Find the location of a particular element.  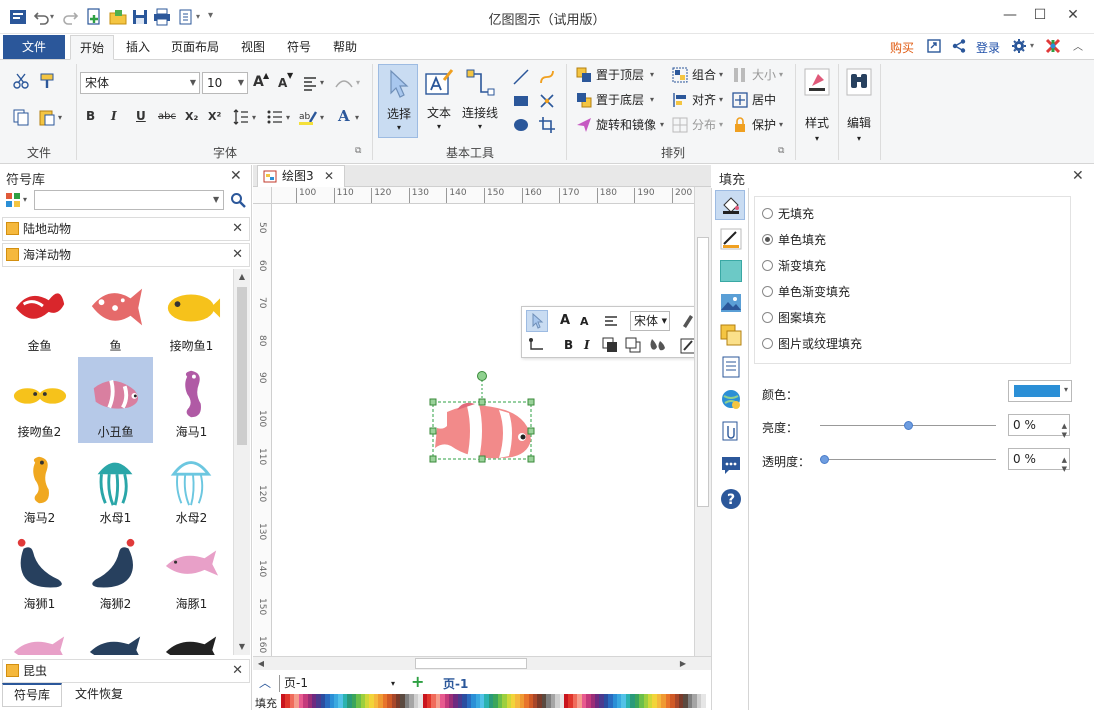

scroll-down-icon: ▼ is located at coordinates (242, 647).